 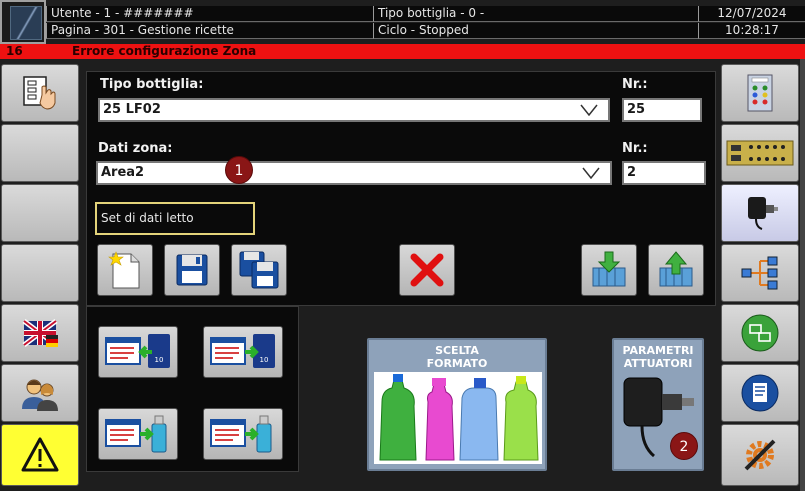 I want to click on app-logo, so click(x=23, y=22).